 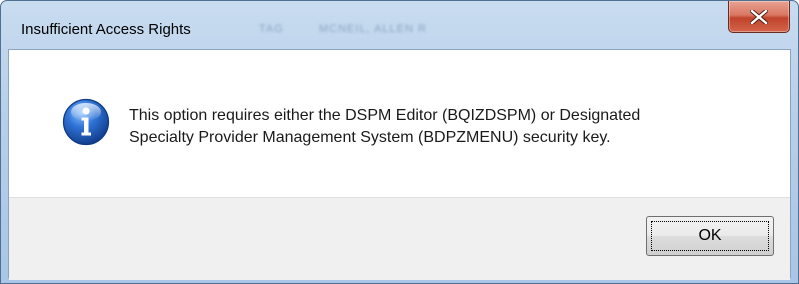 What do you see at coordinates (106, 29) in the screenshot?
I see `window-title: Insufficient Access Rights` at bounding box center [106, 29].